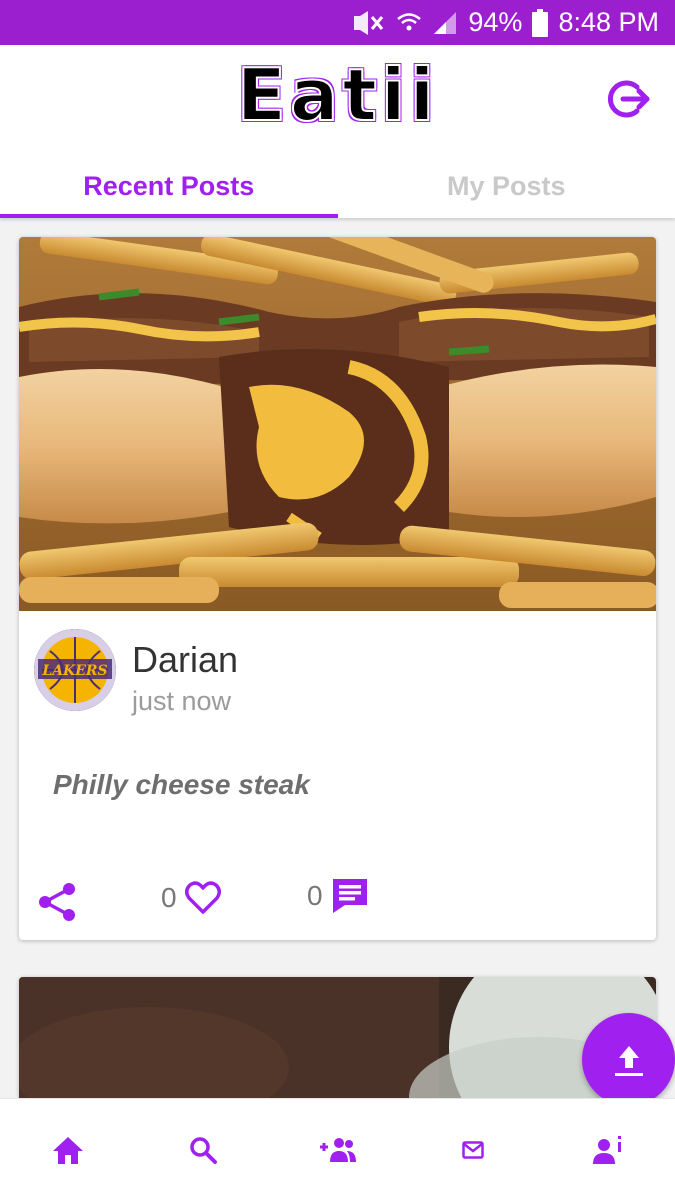 The width and height of the screenshot is (675, 1200). I want to click on post-caption: Philly cheese steak, so click(181, 784).